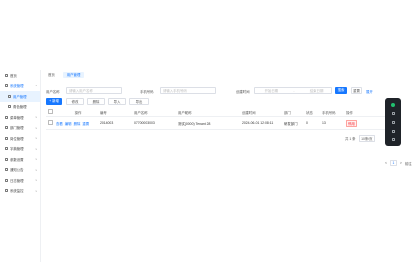  Describe the element at coordinates (291, 123) in the screenshot. I see `cell-dept: 研发部门` at that location.